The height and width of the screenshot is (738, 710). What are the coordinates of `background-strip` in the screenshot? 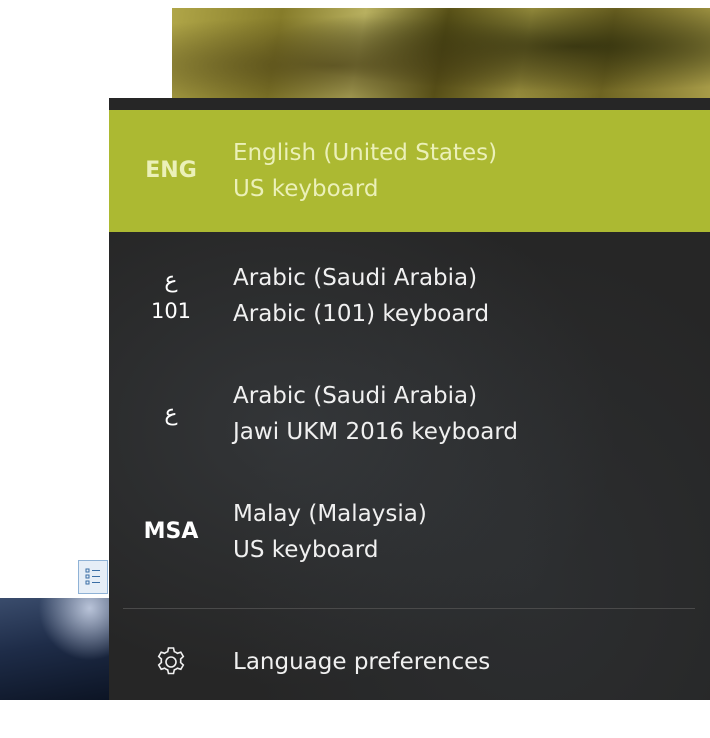 It's located at (355, 719).